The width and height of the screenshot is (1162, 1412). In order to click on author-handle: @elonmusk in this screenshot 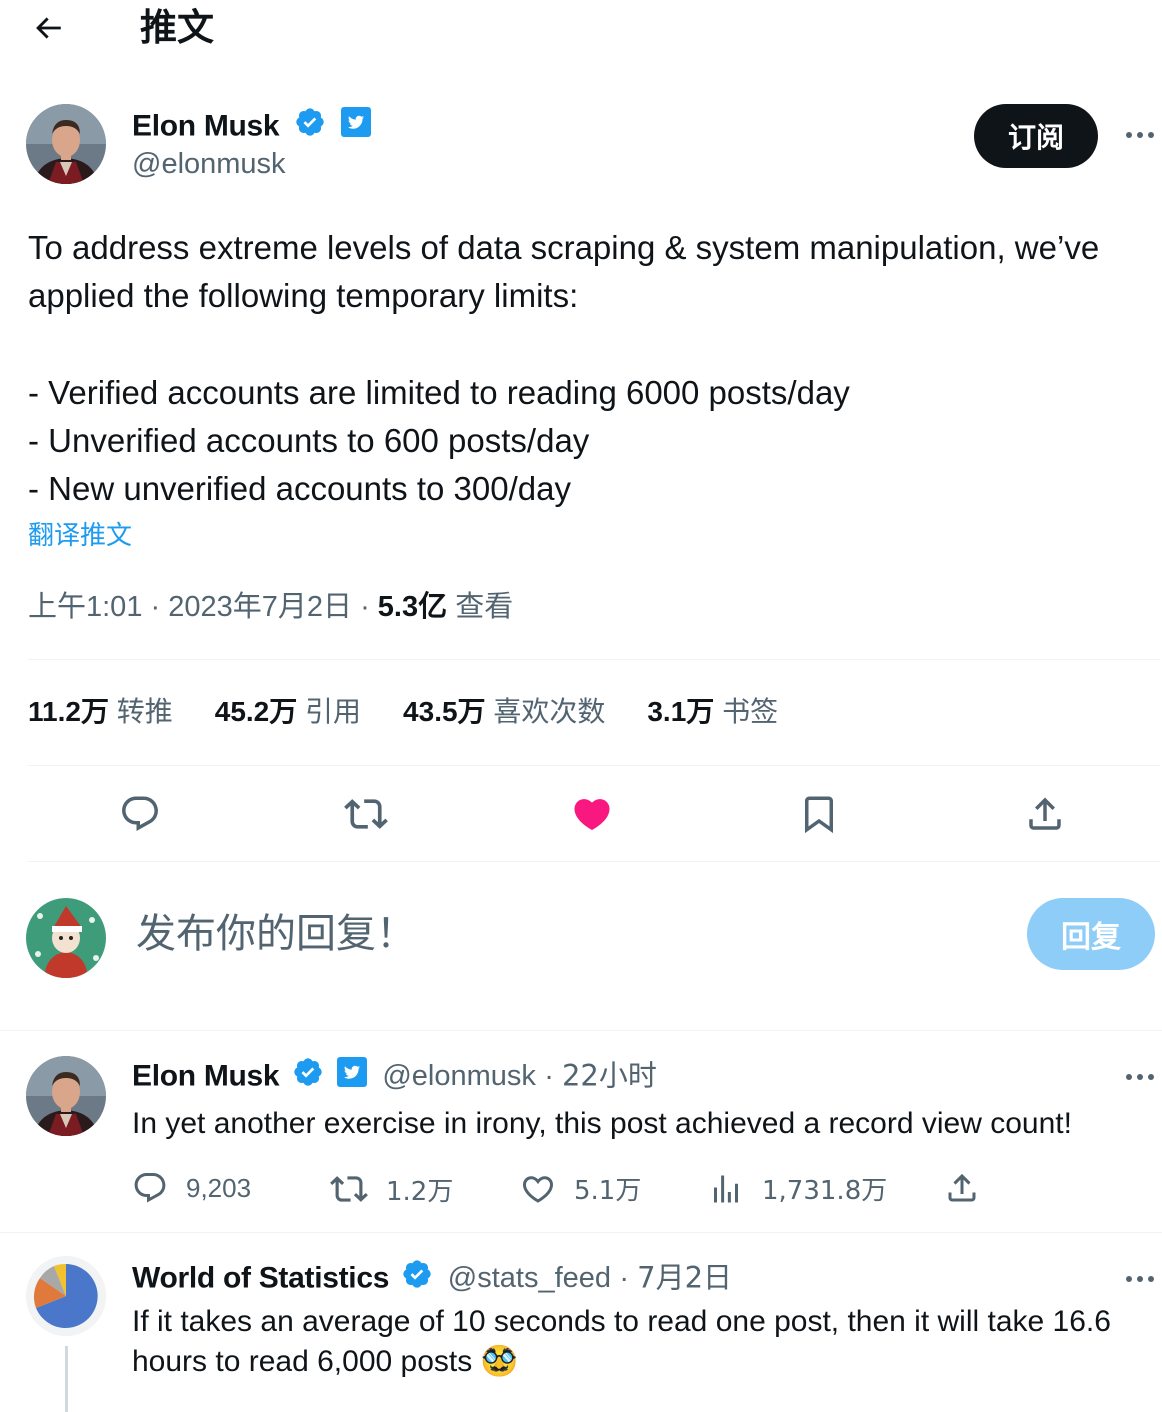, I will do `click(209, 164)`.